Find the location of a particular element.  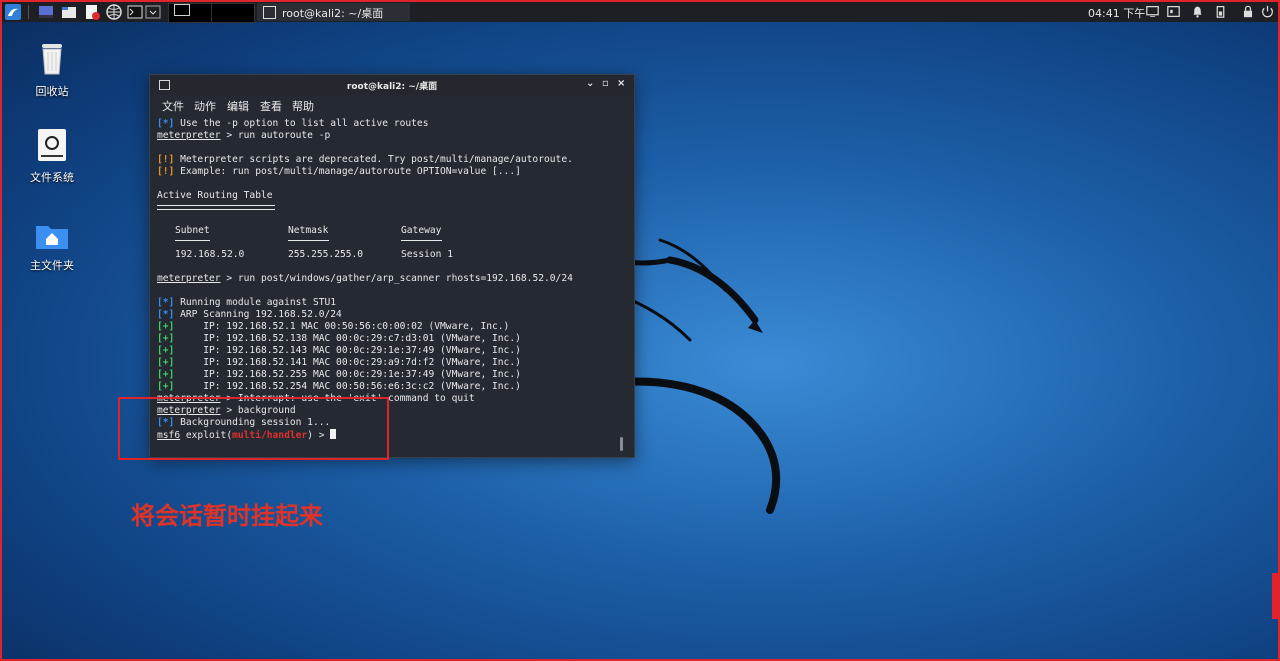

desktop-icon-home: 主文件夹 is located at coordinates (52, 247).